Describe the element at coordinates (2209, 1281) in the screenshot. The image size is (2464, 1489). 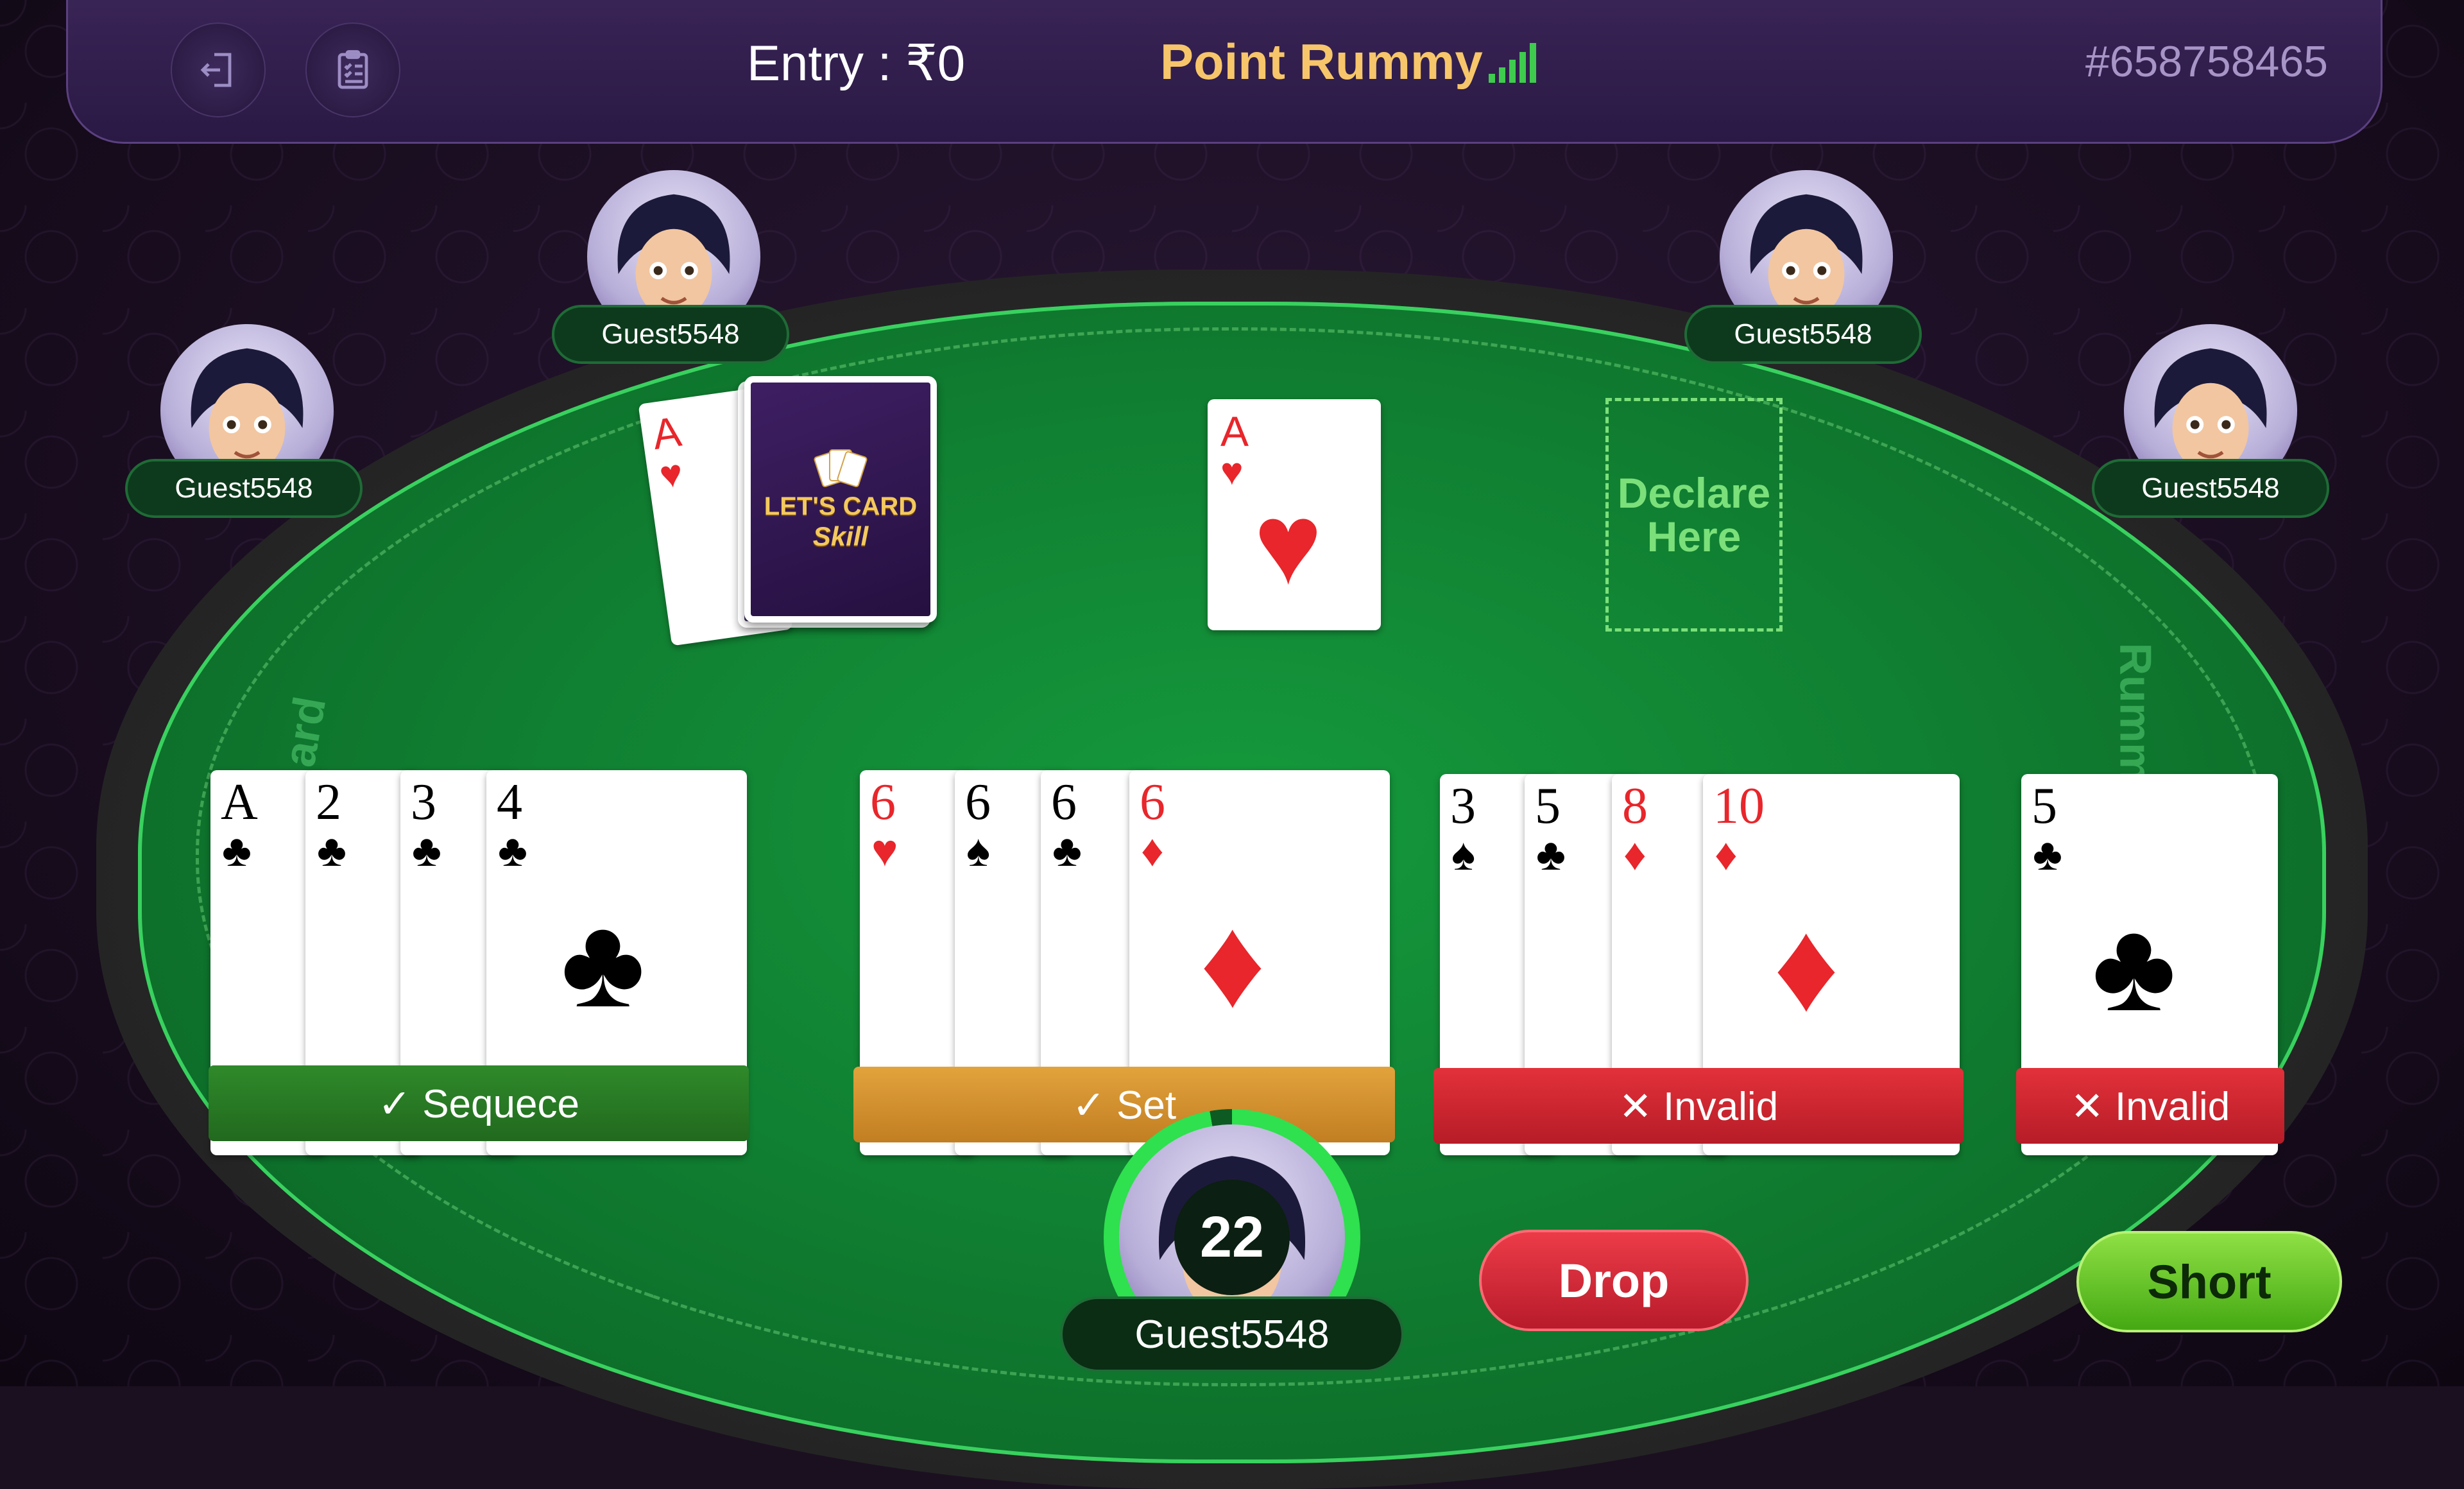
I see `short-button: Short` at that location.